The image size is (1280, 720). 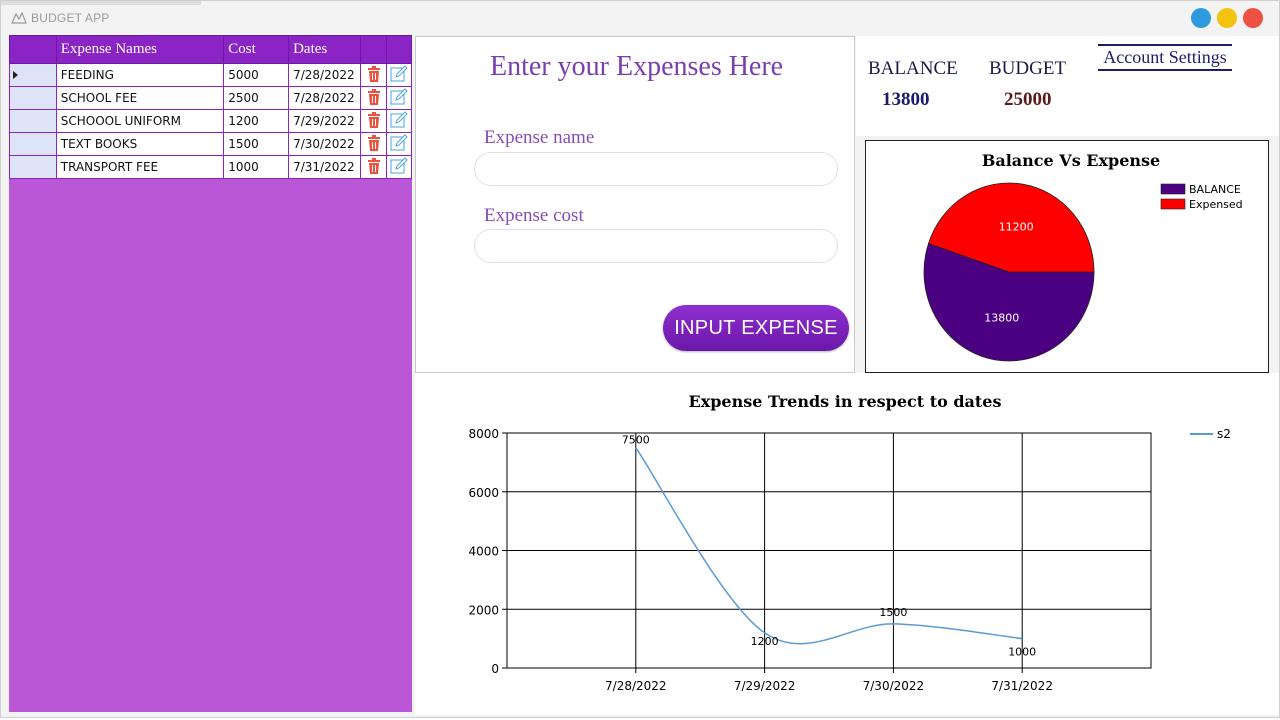 I want to click on legend-label: BALANCE, so click(x=1215, y=189).